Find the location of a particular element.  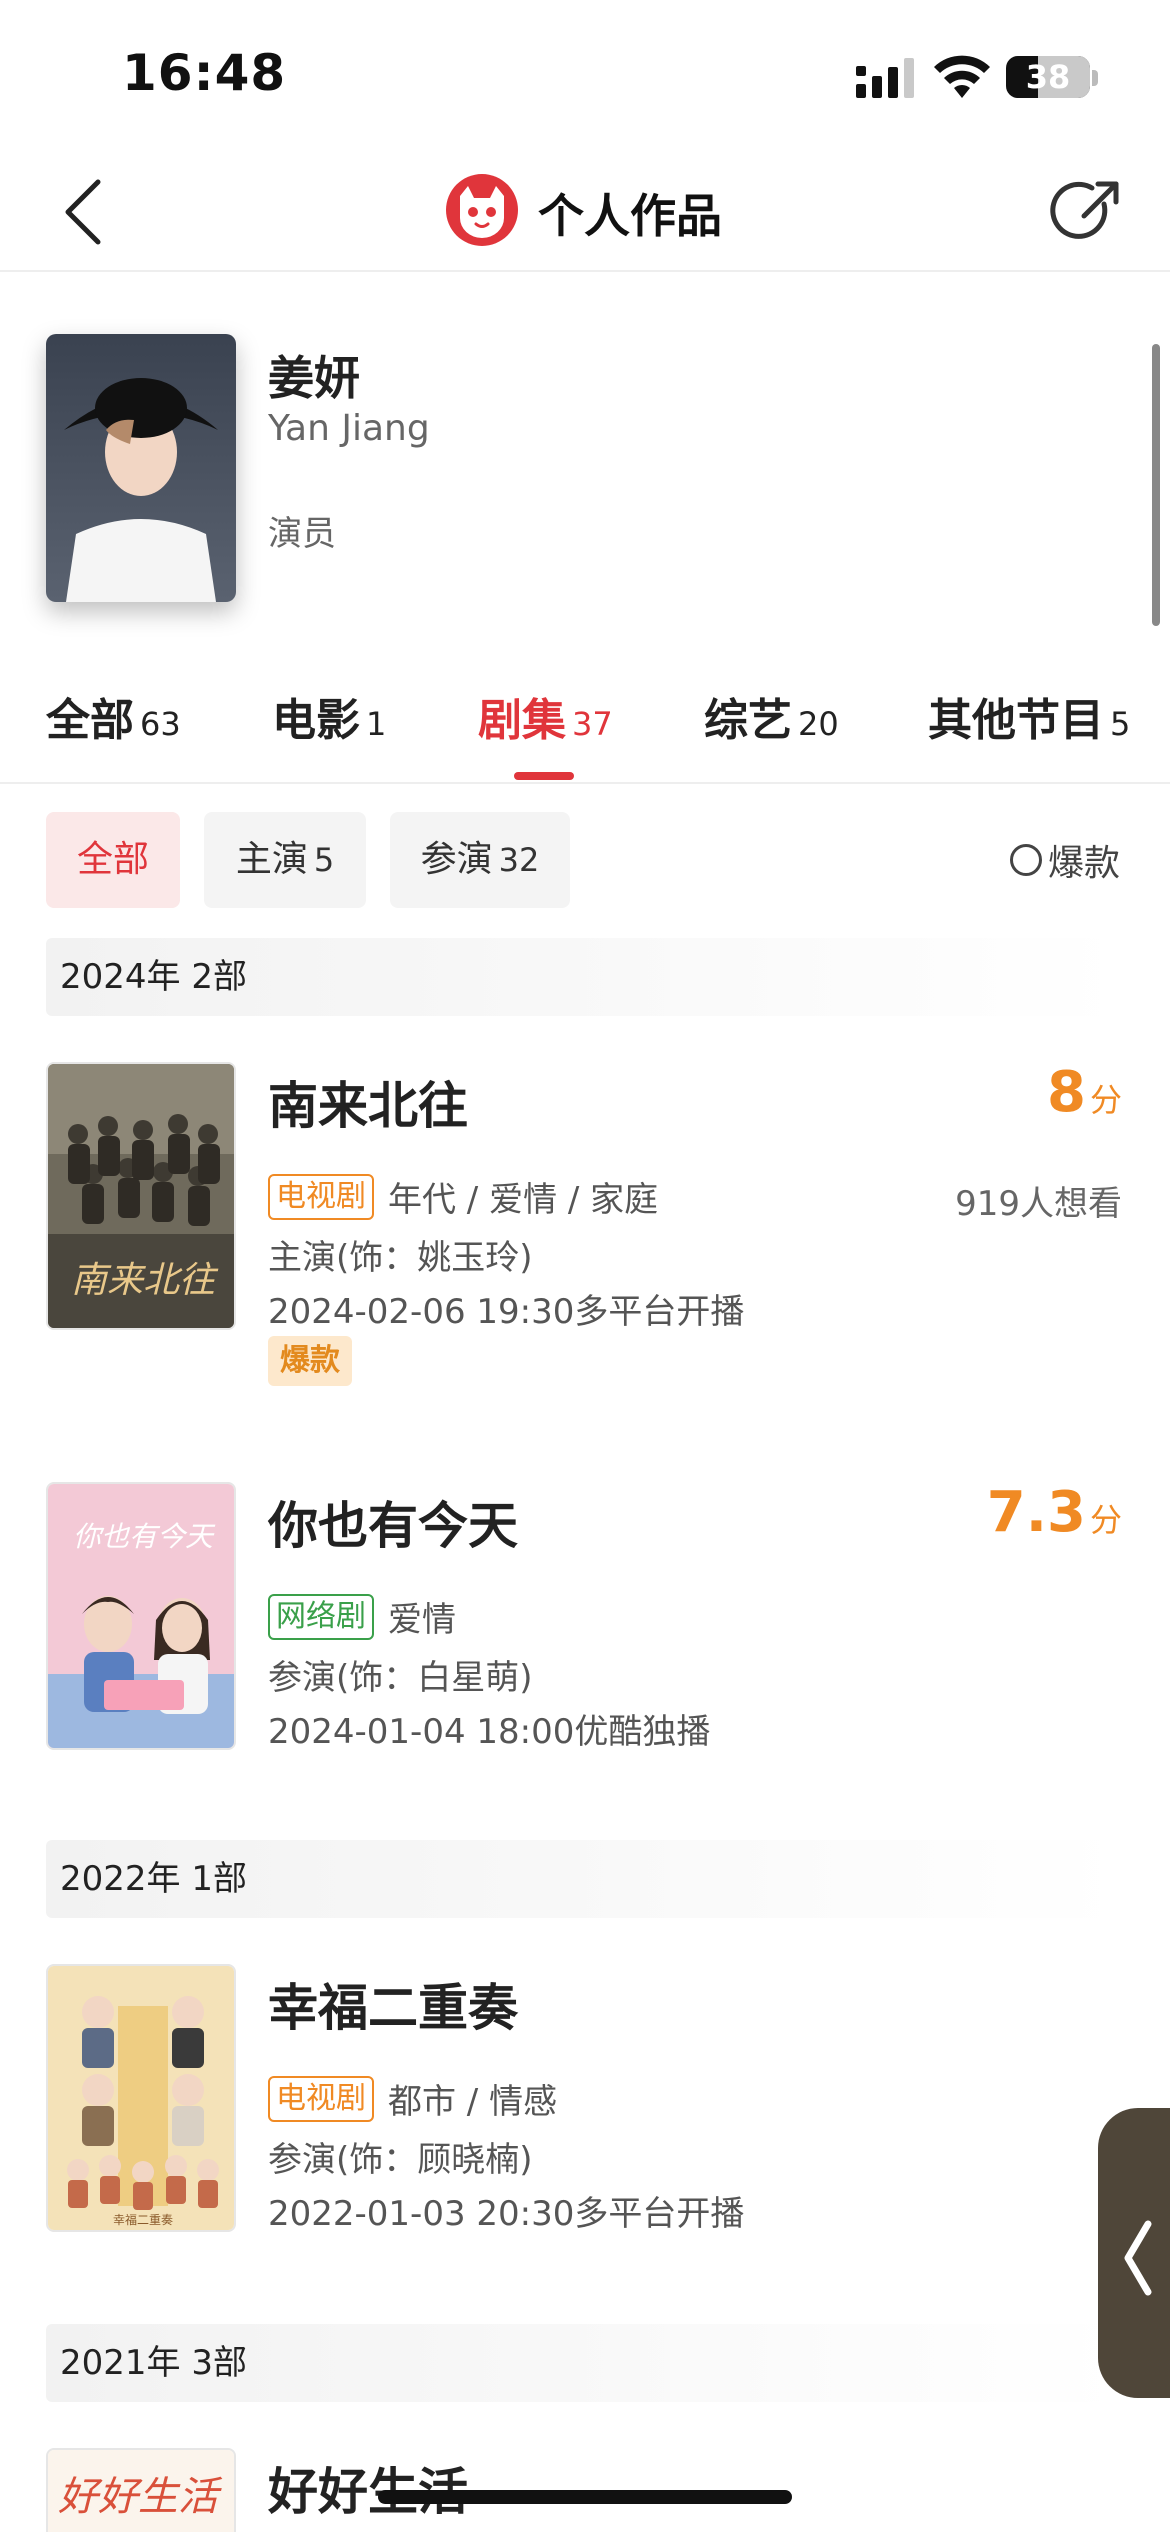

status-bar: 16:48 38 is located at coordinates (585, 75).